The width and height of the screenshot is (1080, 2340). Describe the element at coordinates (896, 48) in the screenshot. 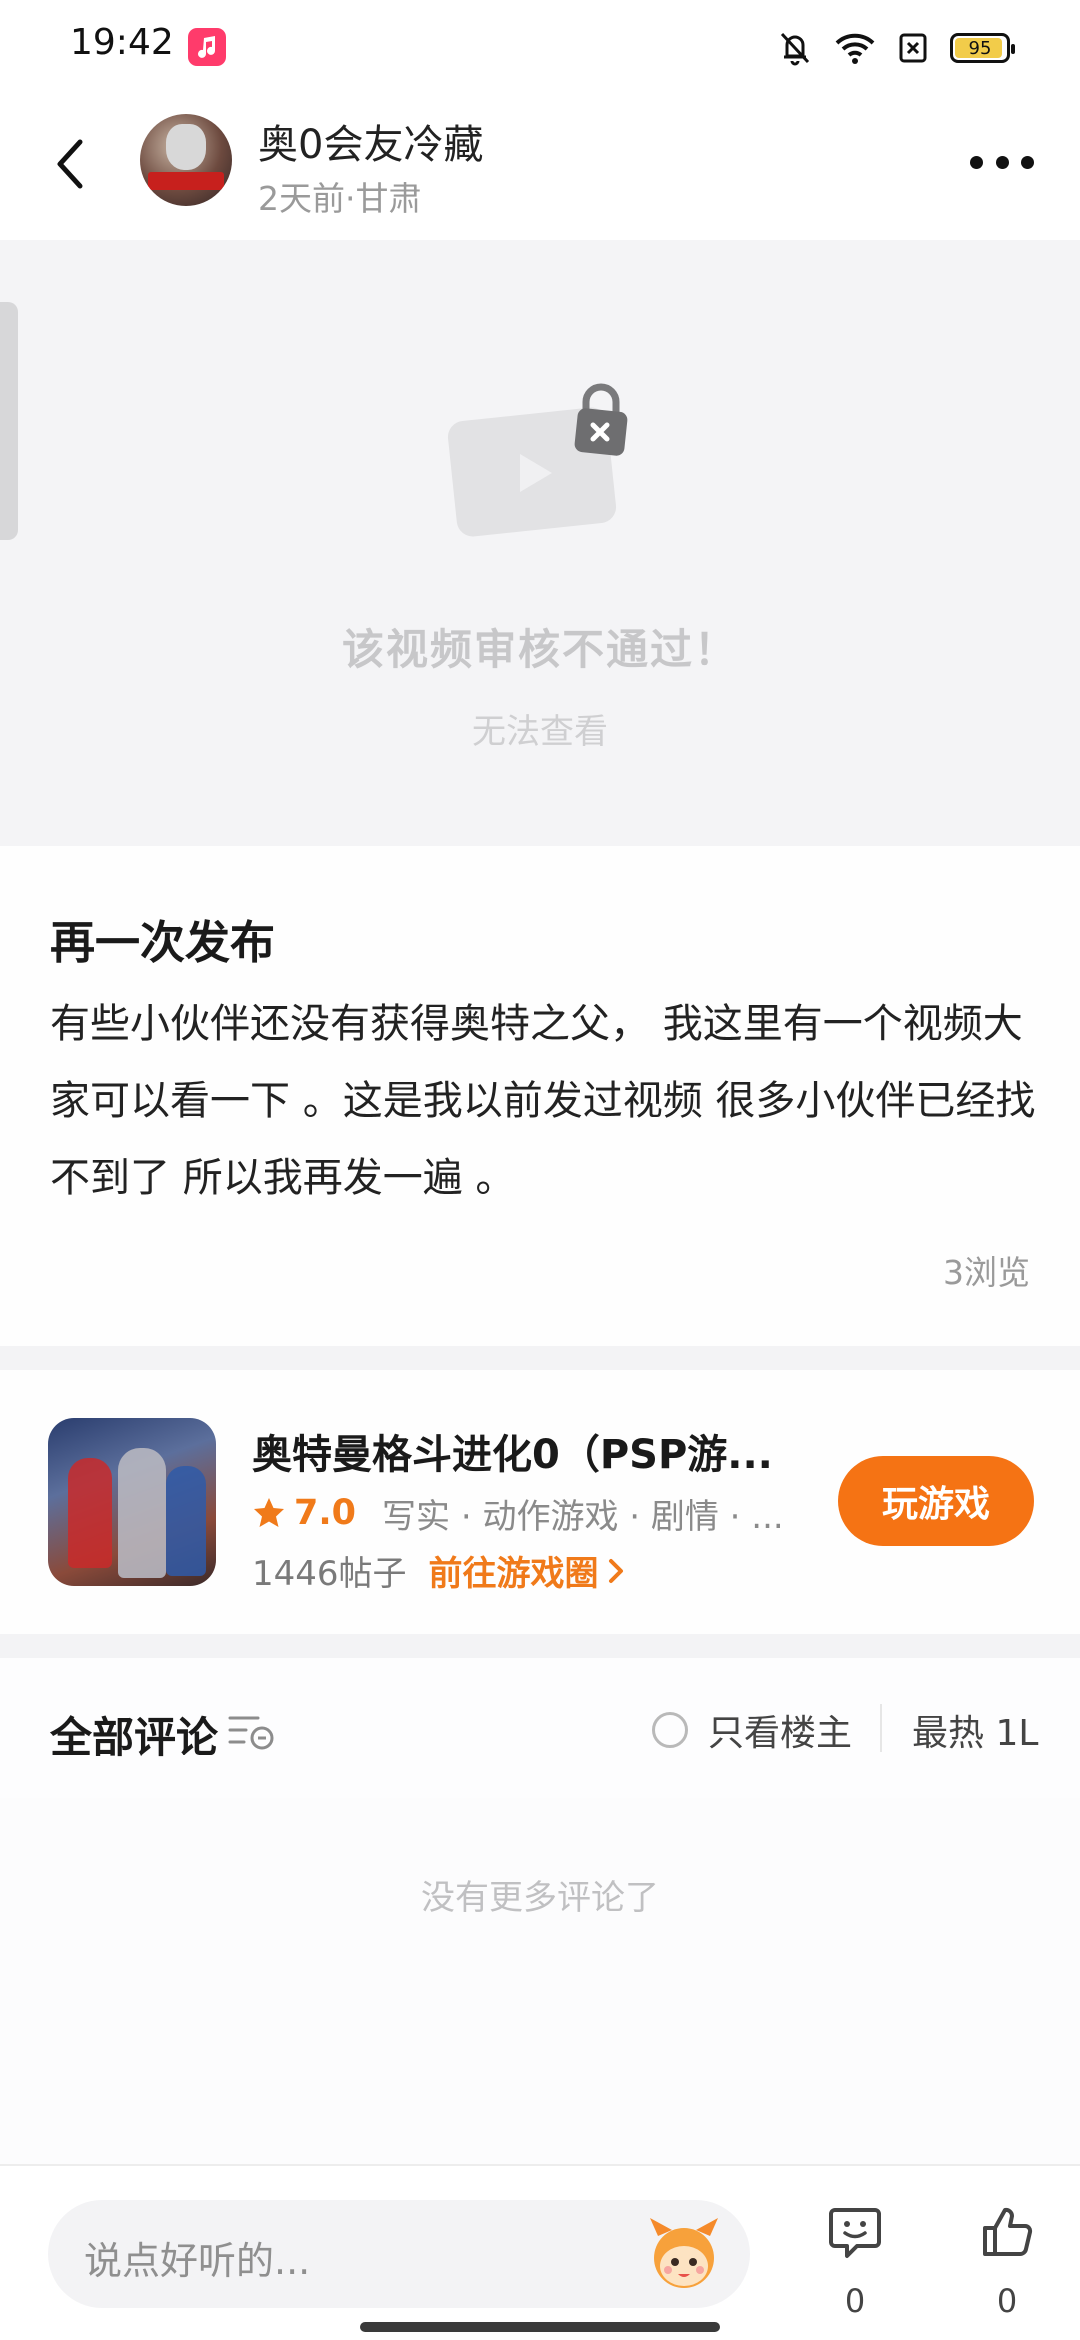

I see `status-icons: 95` at that location.